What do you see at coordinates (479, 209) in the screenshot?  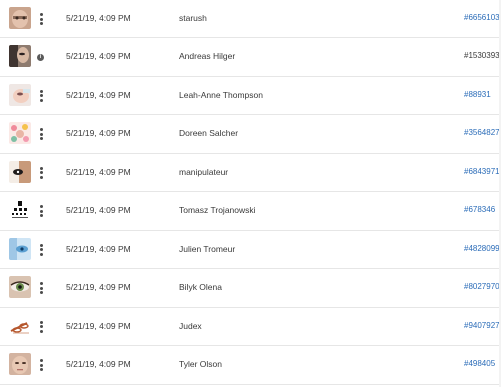 I see `row-id-link: #678346` at bounding box center [479, 209].